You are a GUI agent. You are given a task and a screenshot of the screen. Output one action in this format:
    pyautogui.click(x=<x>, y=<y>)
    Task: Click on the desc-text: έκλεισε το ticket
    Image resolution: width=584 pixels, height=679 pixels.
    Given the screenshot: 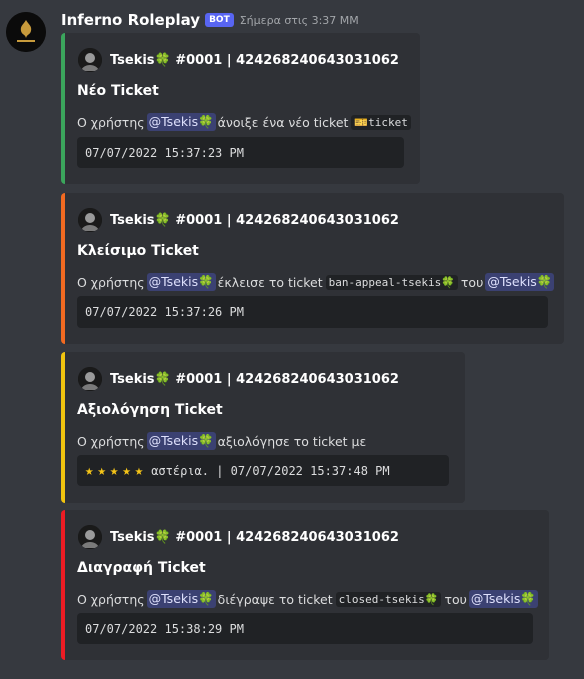 What is the action you would take?
    pyautogui.click(x=270, y=282)
    